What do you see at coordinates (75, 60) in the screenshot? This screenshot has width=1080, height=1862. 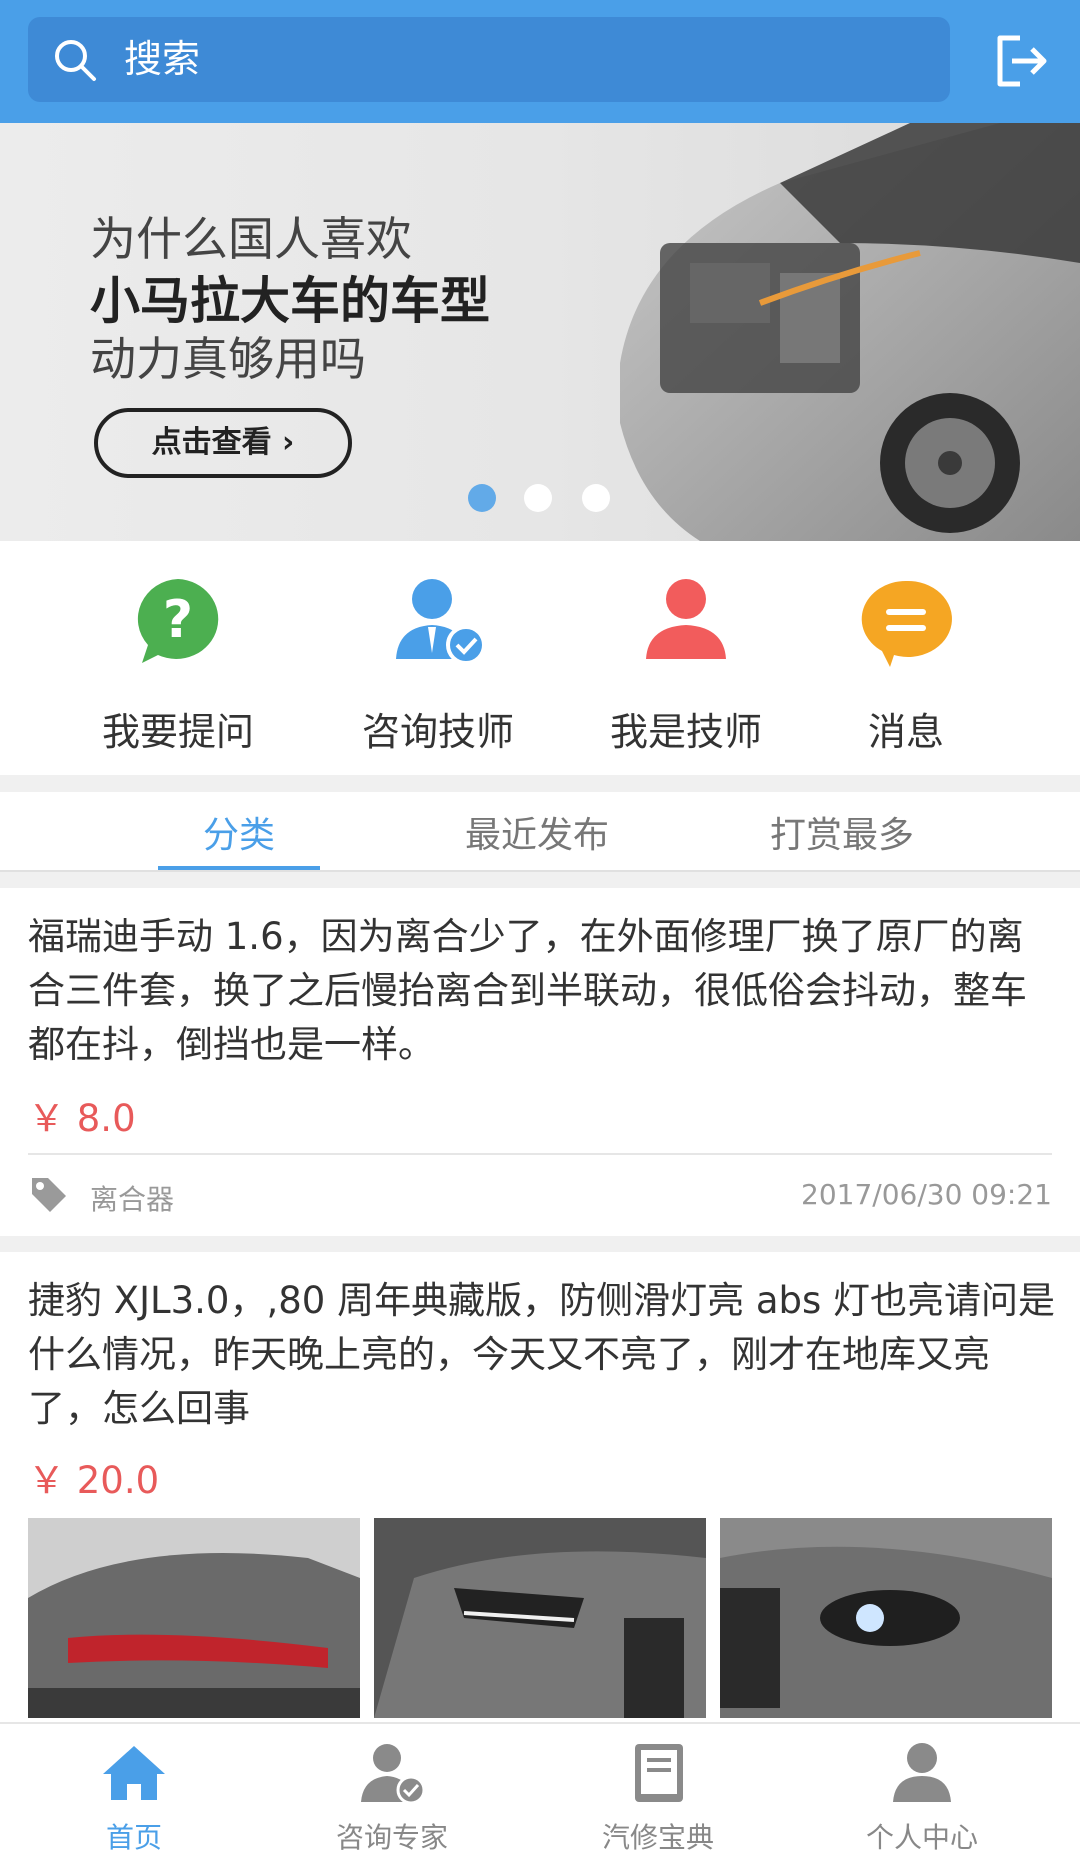 I see `search-icon` at bounding box center [75, 60].